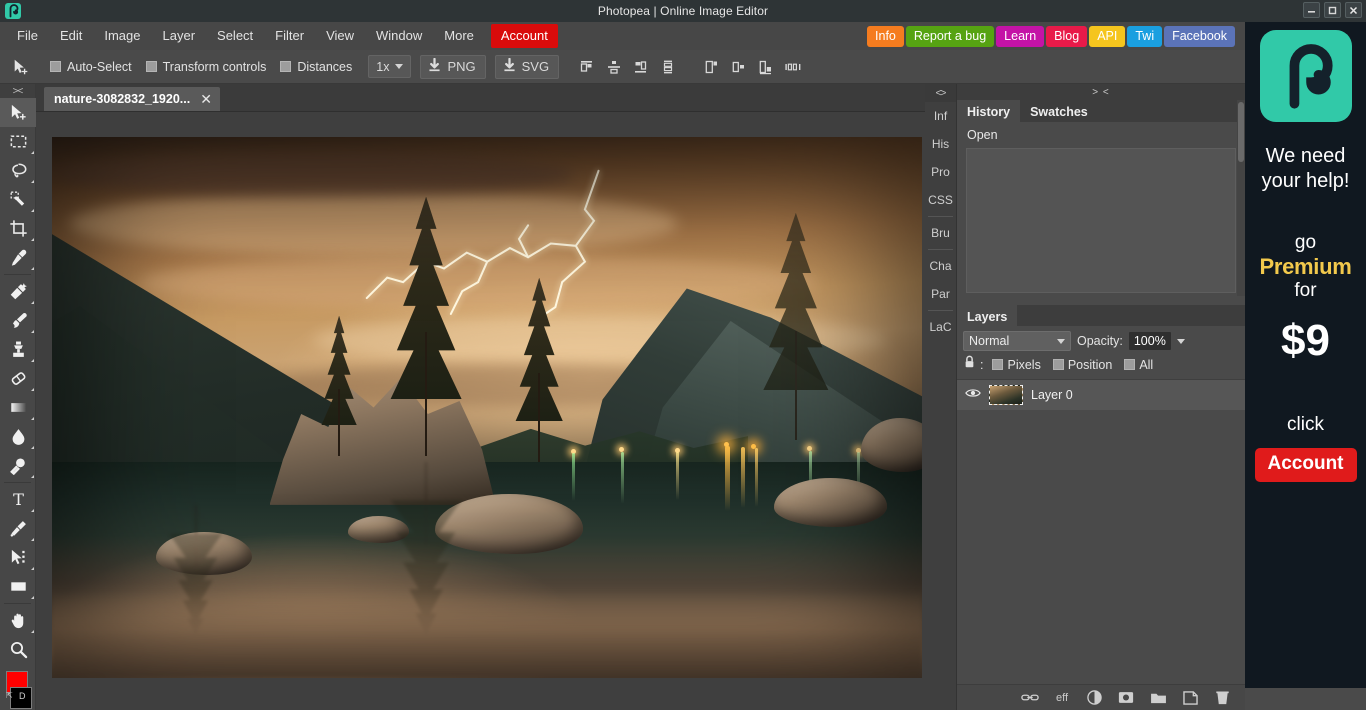 This screenshot has height=710, width=1366. Describe the element at coordinates (453, 66) in the screenshot. I see `download-png-button: PNG` at that location.